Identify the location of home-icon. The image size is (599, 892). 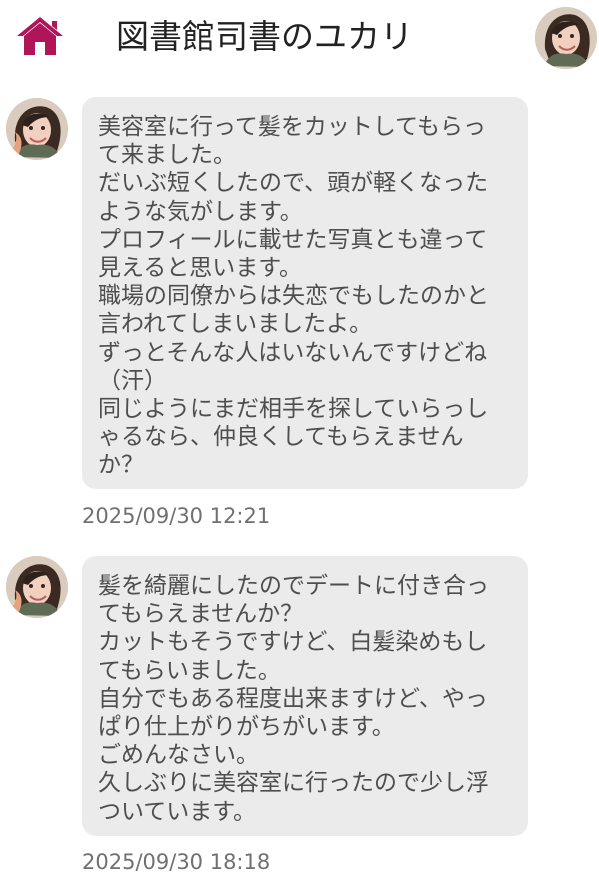
(40, 36).